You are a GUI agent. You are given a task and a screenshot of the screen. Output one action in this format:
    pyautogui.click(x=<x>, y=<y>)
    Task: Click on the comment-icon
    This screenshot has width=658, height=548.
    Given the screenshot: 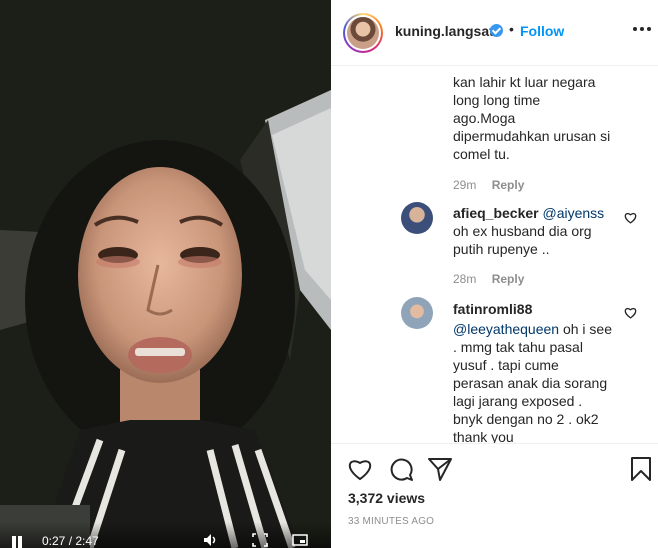 What is the action you would take?
    pyautogui.click(x=401, y=469)
    